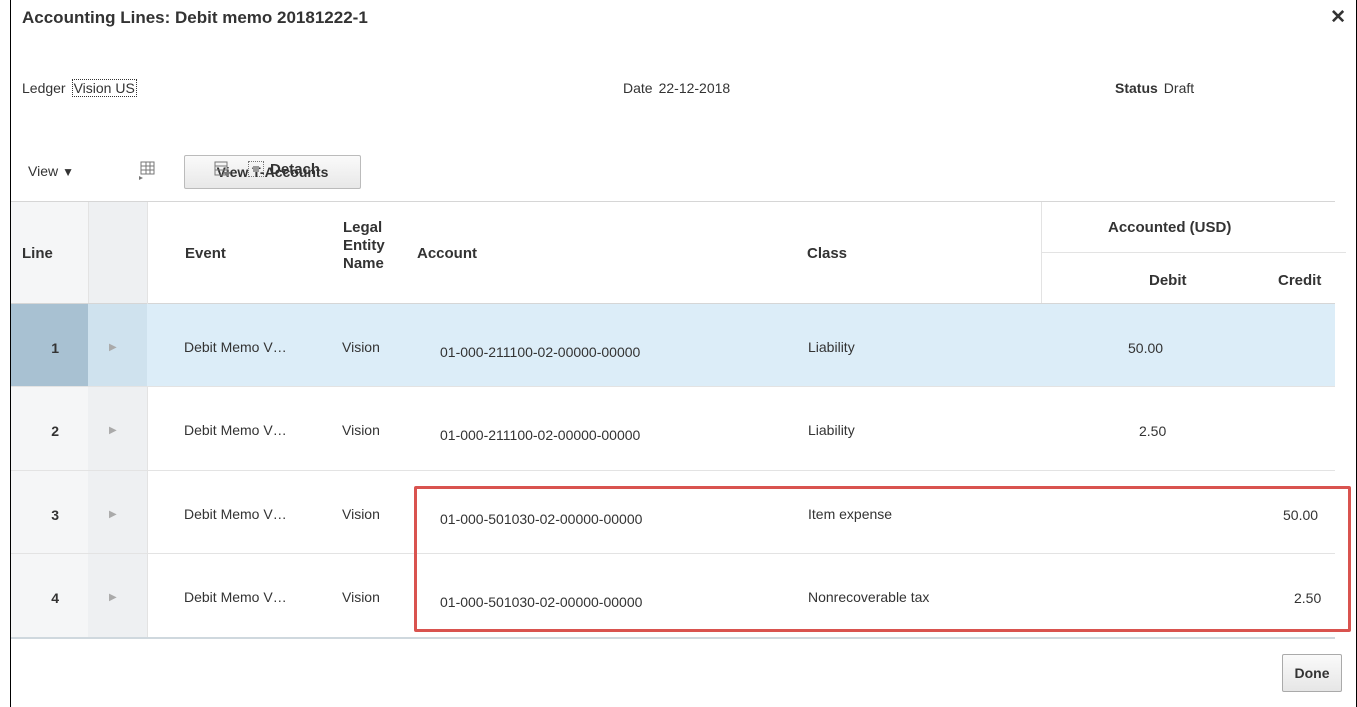 Image resolution: width=1357 pixels, height=707 pixels. Describe the element at coordinates (1179, 88) in the screenshot. I see `status-value: Draft` at that location.